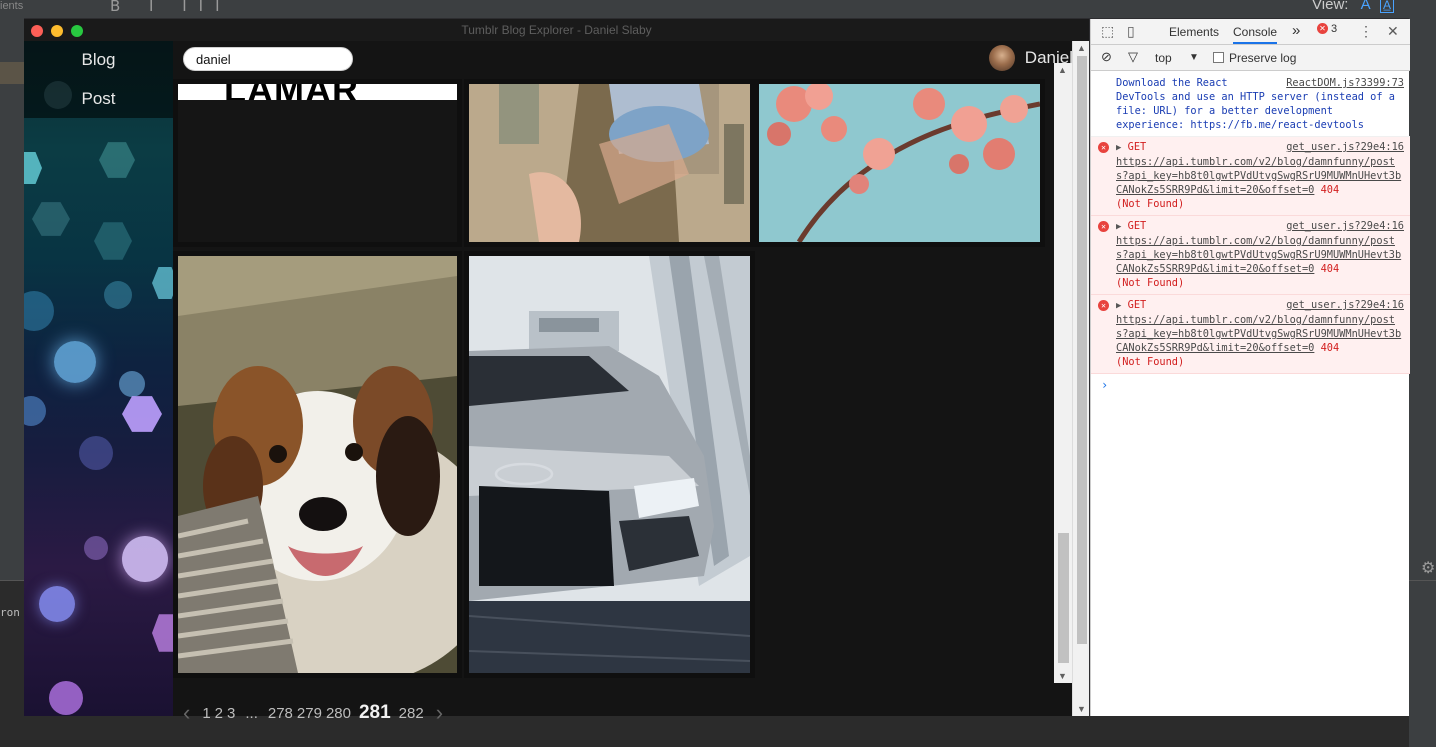 The image size is (1436, 747). What do you see at coordinates (231, 713) in the screenshot?
I see `page-link: 3` at bounding box center [231, 713].